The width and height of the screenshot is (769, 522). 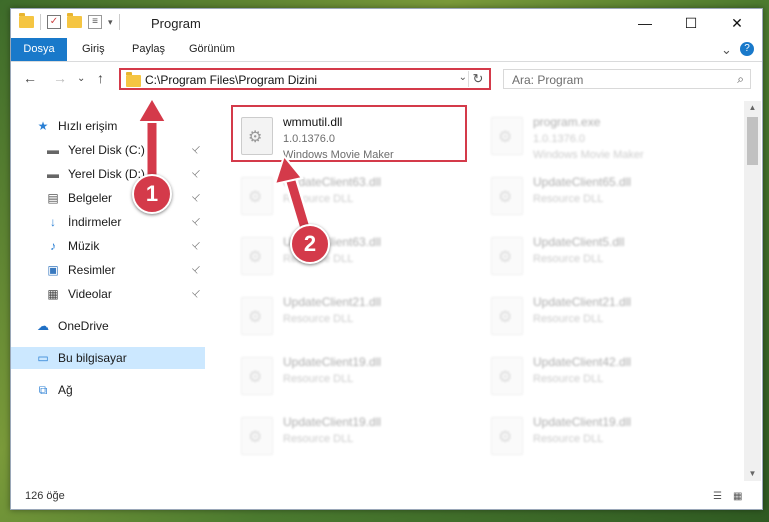 I want to click on sidebar-item-label: Videolar, so click(x=90, y=294).